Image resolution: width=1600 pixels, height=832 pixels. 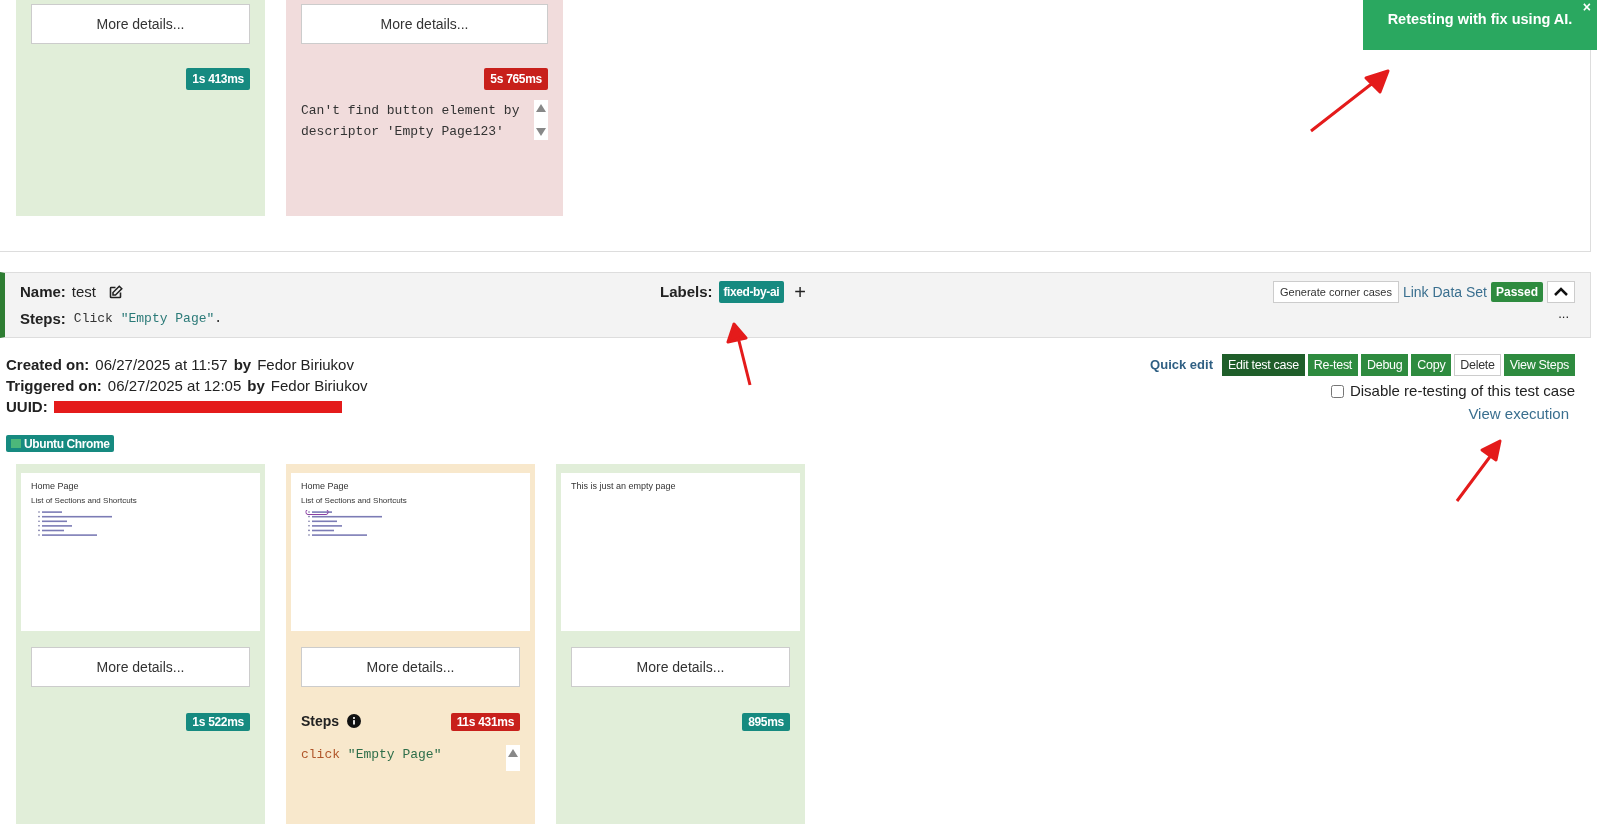 I want to click on collapse-button, so click(x=1561, y=292).